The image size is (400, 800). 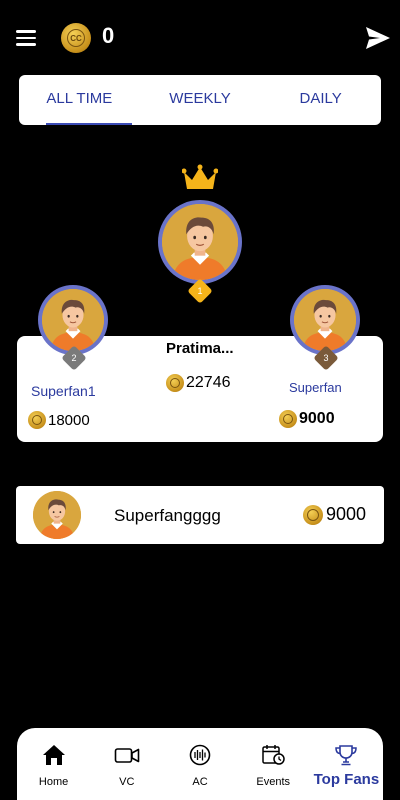 I want to click on nav-home: Home, so click(x=53, y=764).